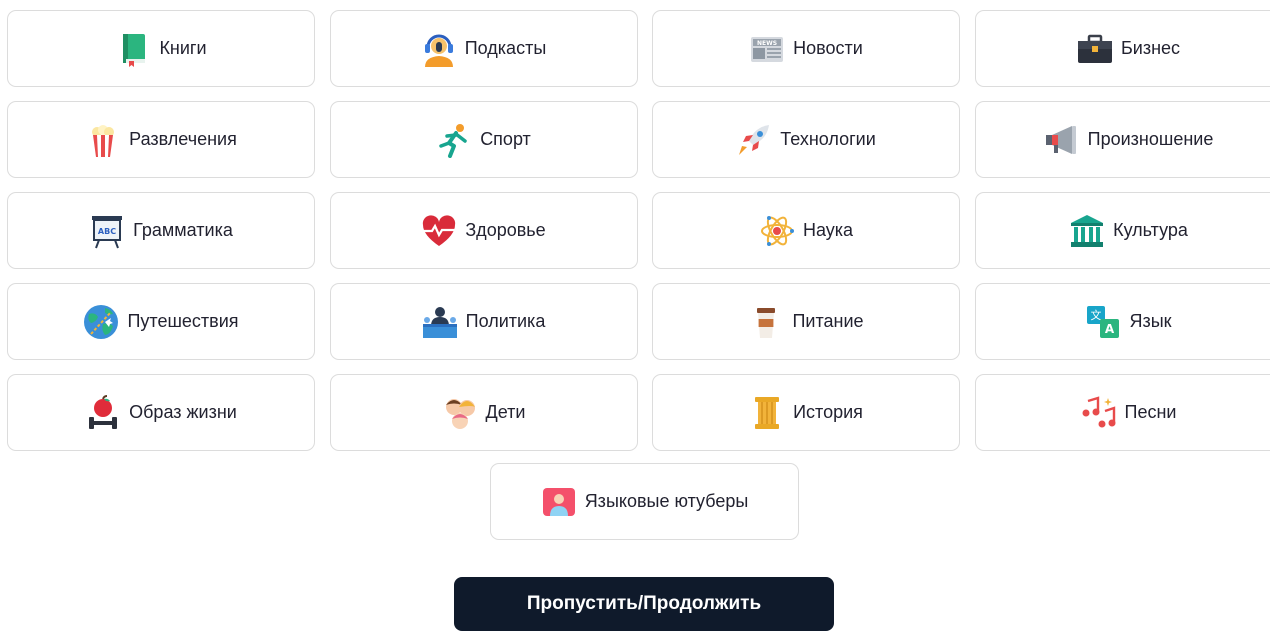 The width and height of the screenshot is (1270, 631). I want to click on heartbeat-icon, so click(439, 231).